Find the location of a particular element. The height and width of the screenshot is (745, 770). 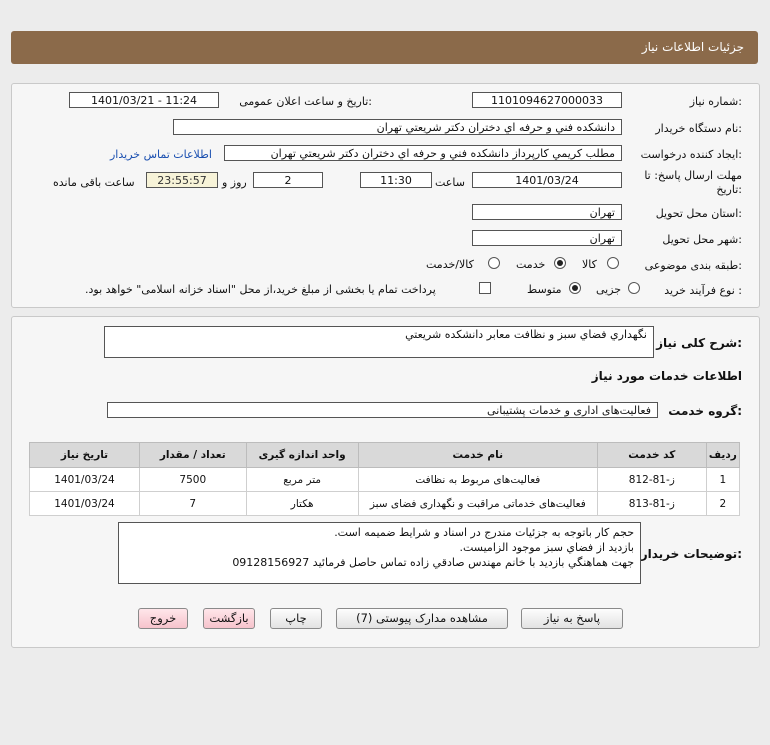

remaining-days-label: روز و is located at coordinates (234, 182).